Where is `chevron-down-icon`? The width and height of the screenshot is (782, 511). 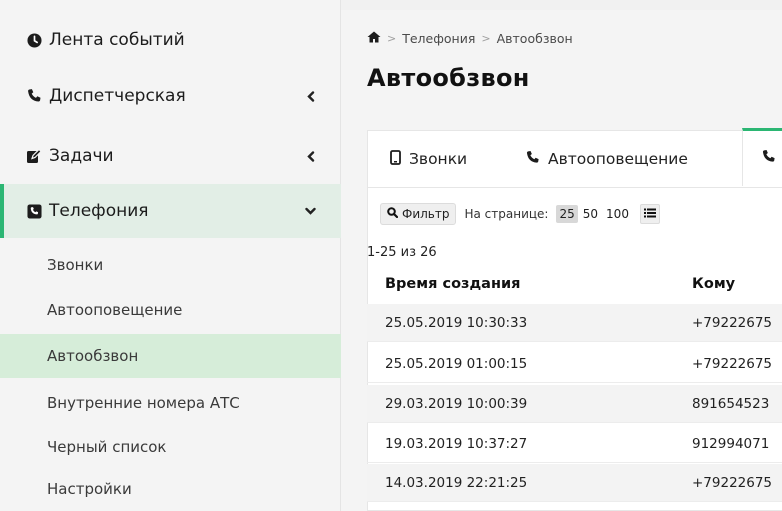 chevron-down-icon is located at coordinates (310, 211).